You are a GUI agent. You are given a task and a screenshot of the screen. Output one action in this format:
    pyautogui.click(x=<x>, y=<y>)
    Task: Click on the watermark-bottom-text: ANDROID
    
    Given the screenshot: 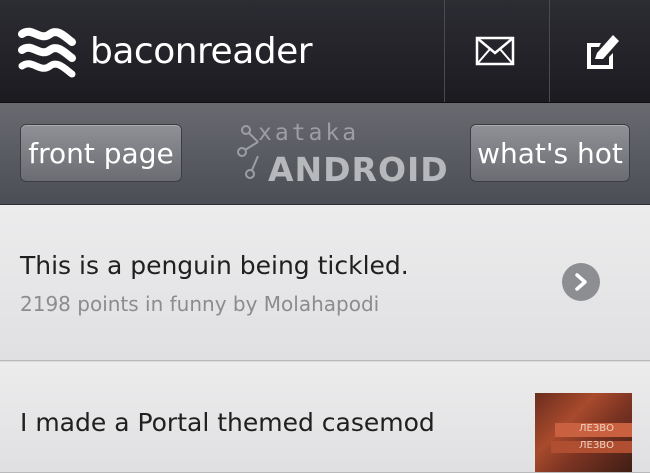 What is the action you would take?
    pyautogui.click(x=358, y=169)
    